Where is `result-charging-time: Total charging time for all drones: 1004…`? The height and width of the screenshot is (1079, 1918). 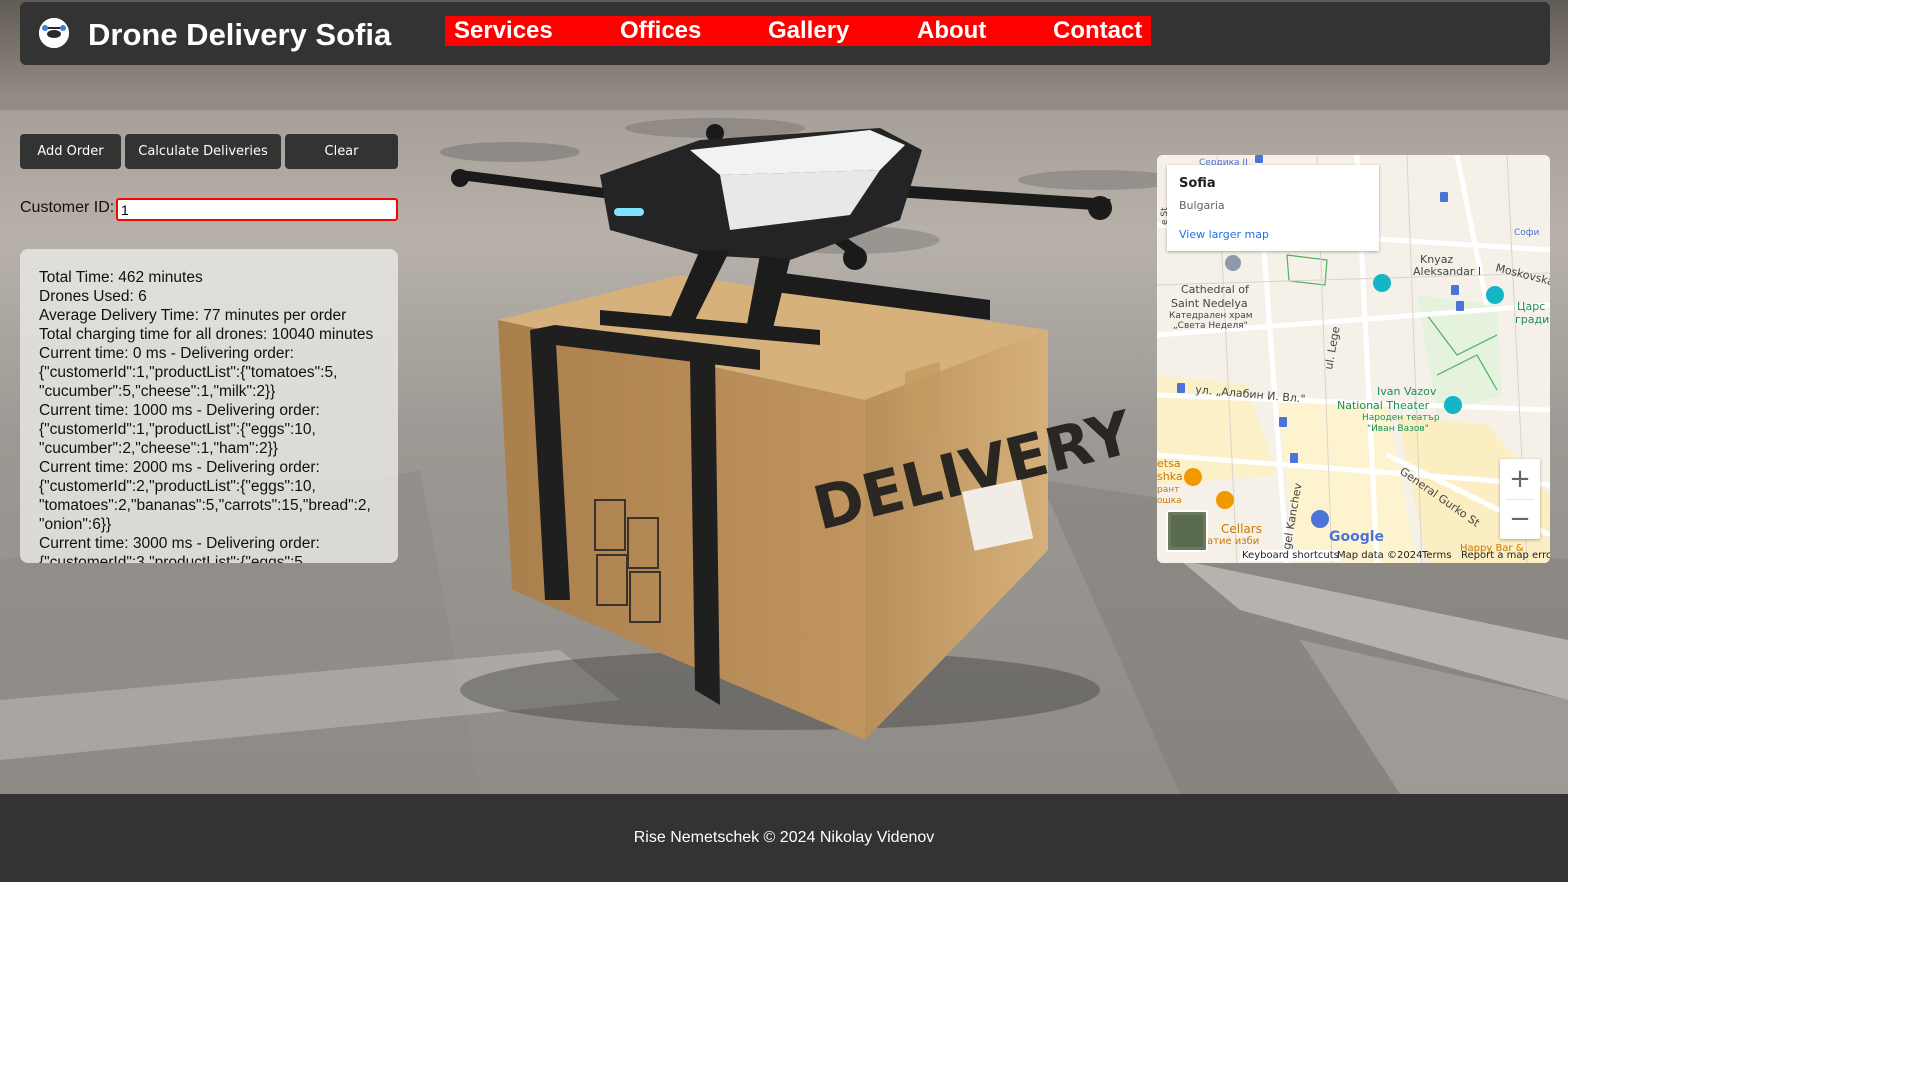
result-charging-time: Total charging time for all drones: 1004… is located at coordinates (206, 334).